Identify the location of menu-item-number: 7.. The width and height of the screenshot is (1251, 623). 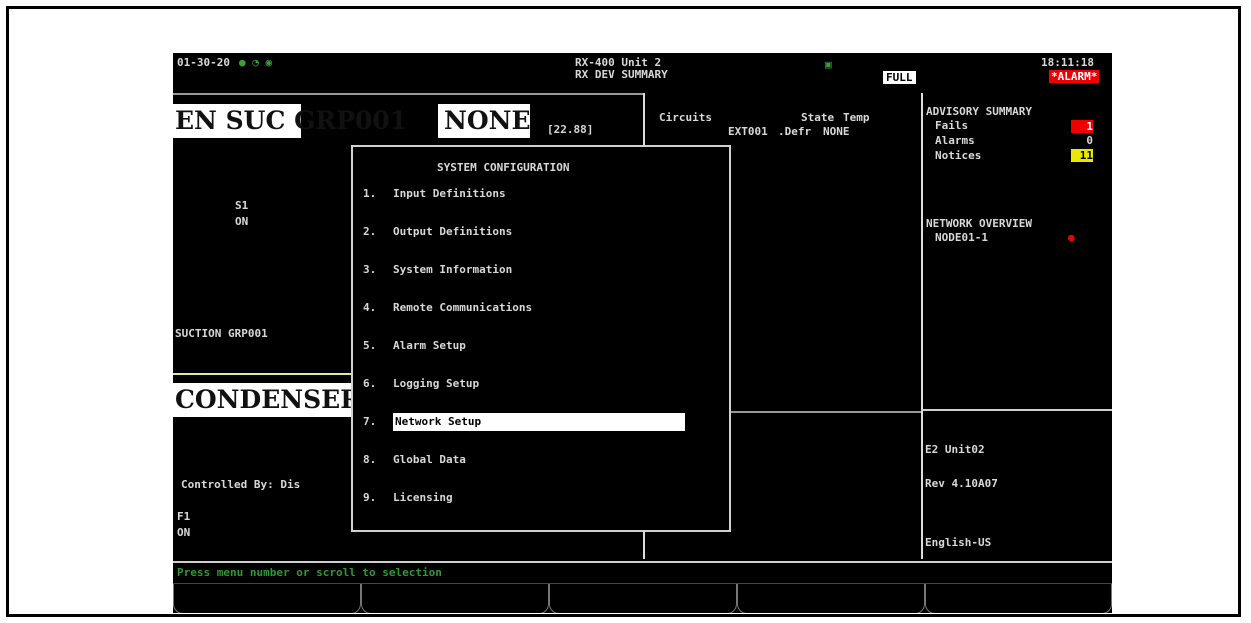
(370, 421).